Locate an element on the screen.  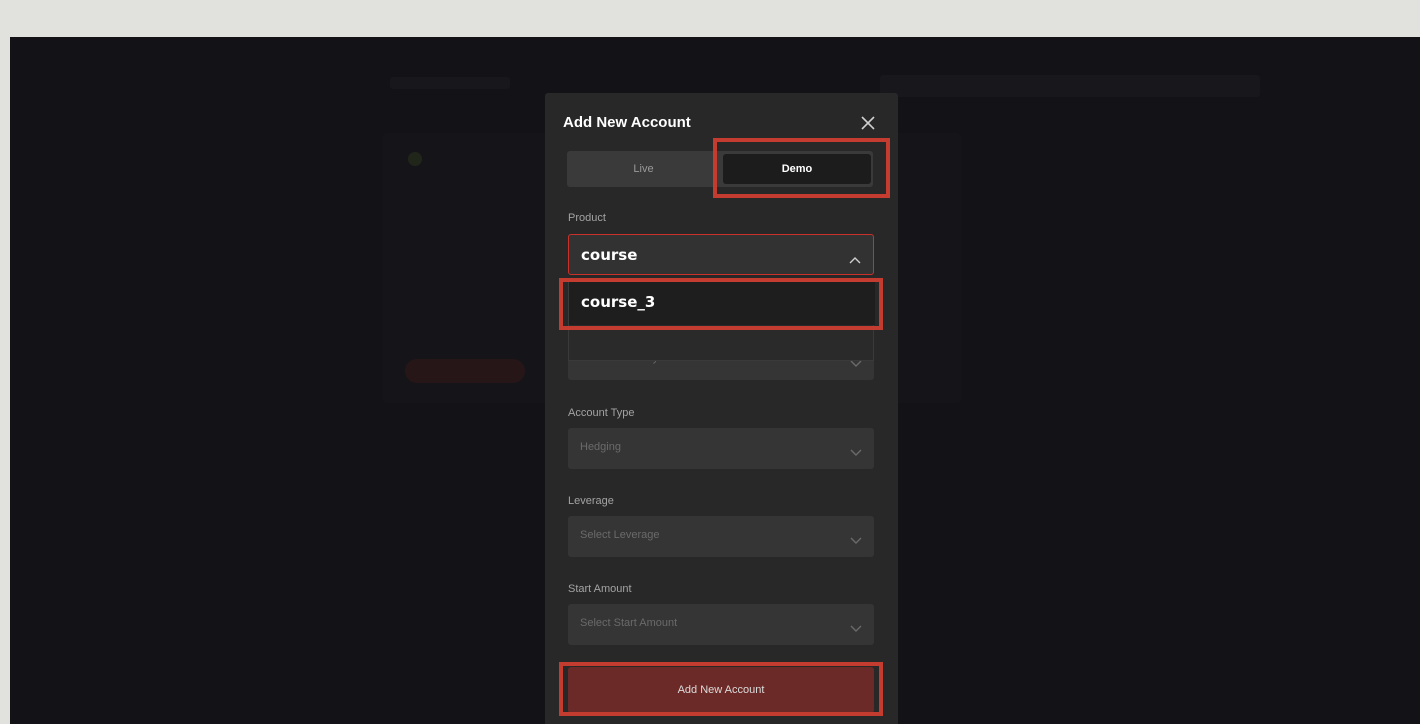
start-amount-label: Start Amount is located at coordinates (600, 589).